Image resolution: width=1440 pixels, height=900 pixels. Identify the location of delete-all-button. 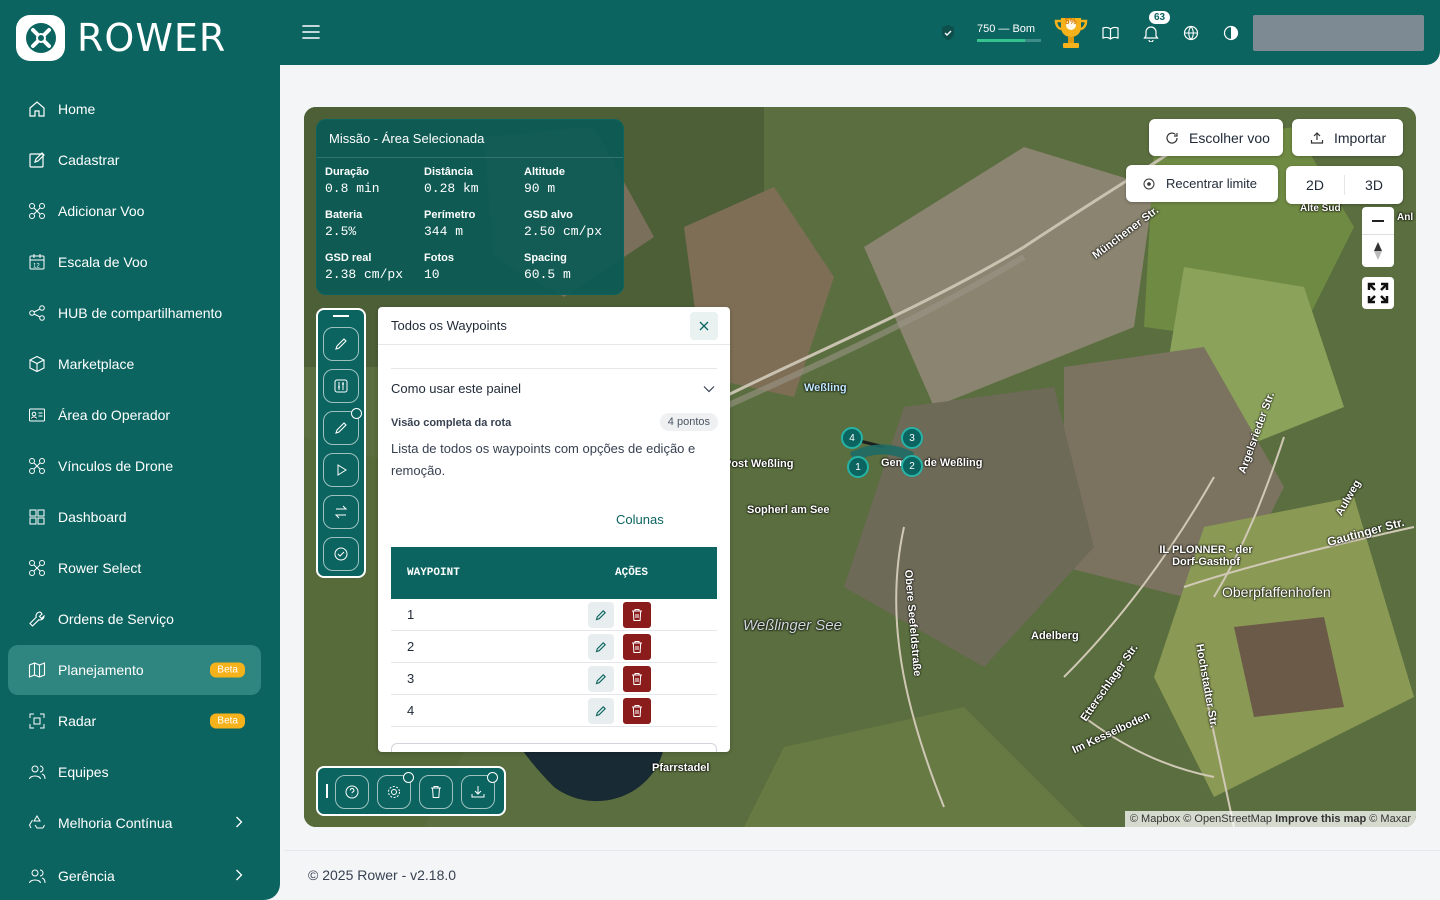
(436, 792).